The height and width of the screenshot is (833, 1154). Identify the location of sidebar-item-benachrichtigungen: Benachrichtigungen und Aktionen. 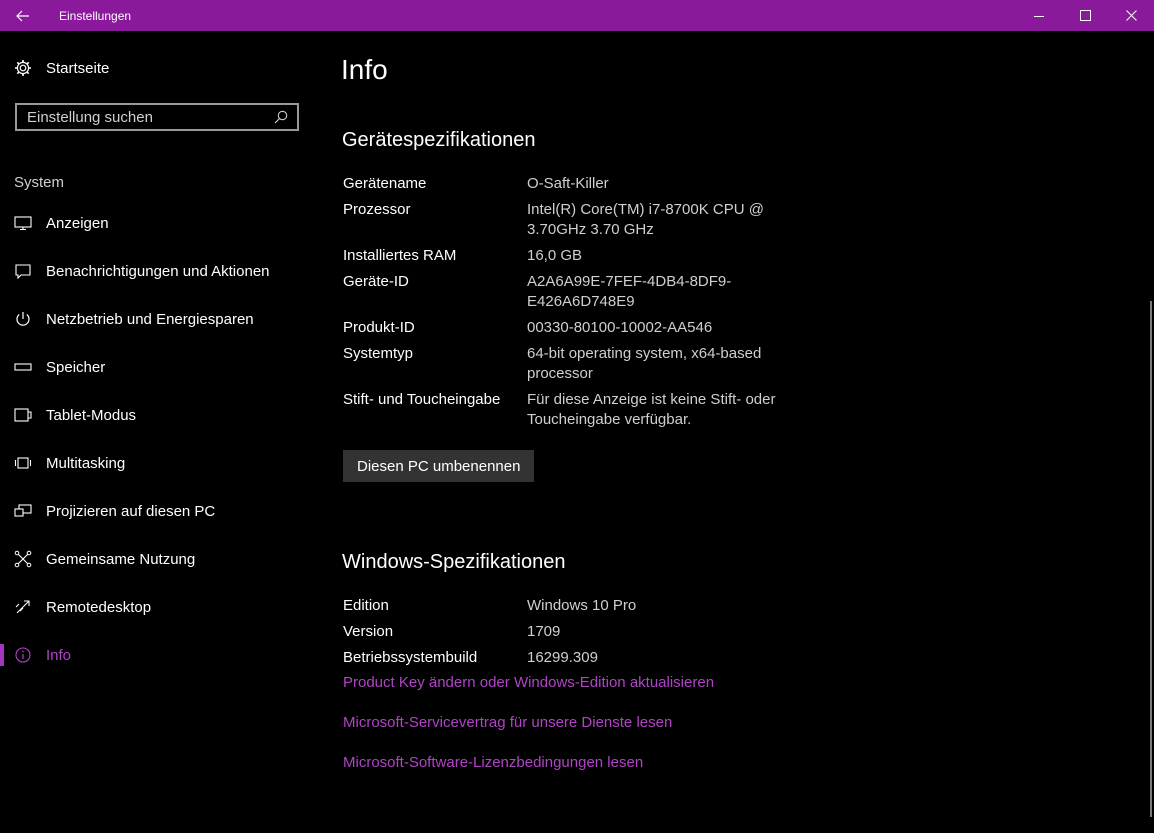
(160, 271).